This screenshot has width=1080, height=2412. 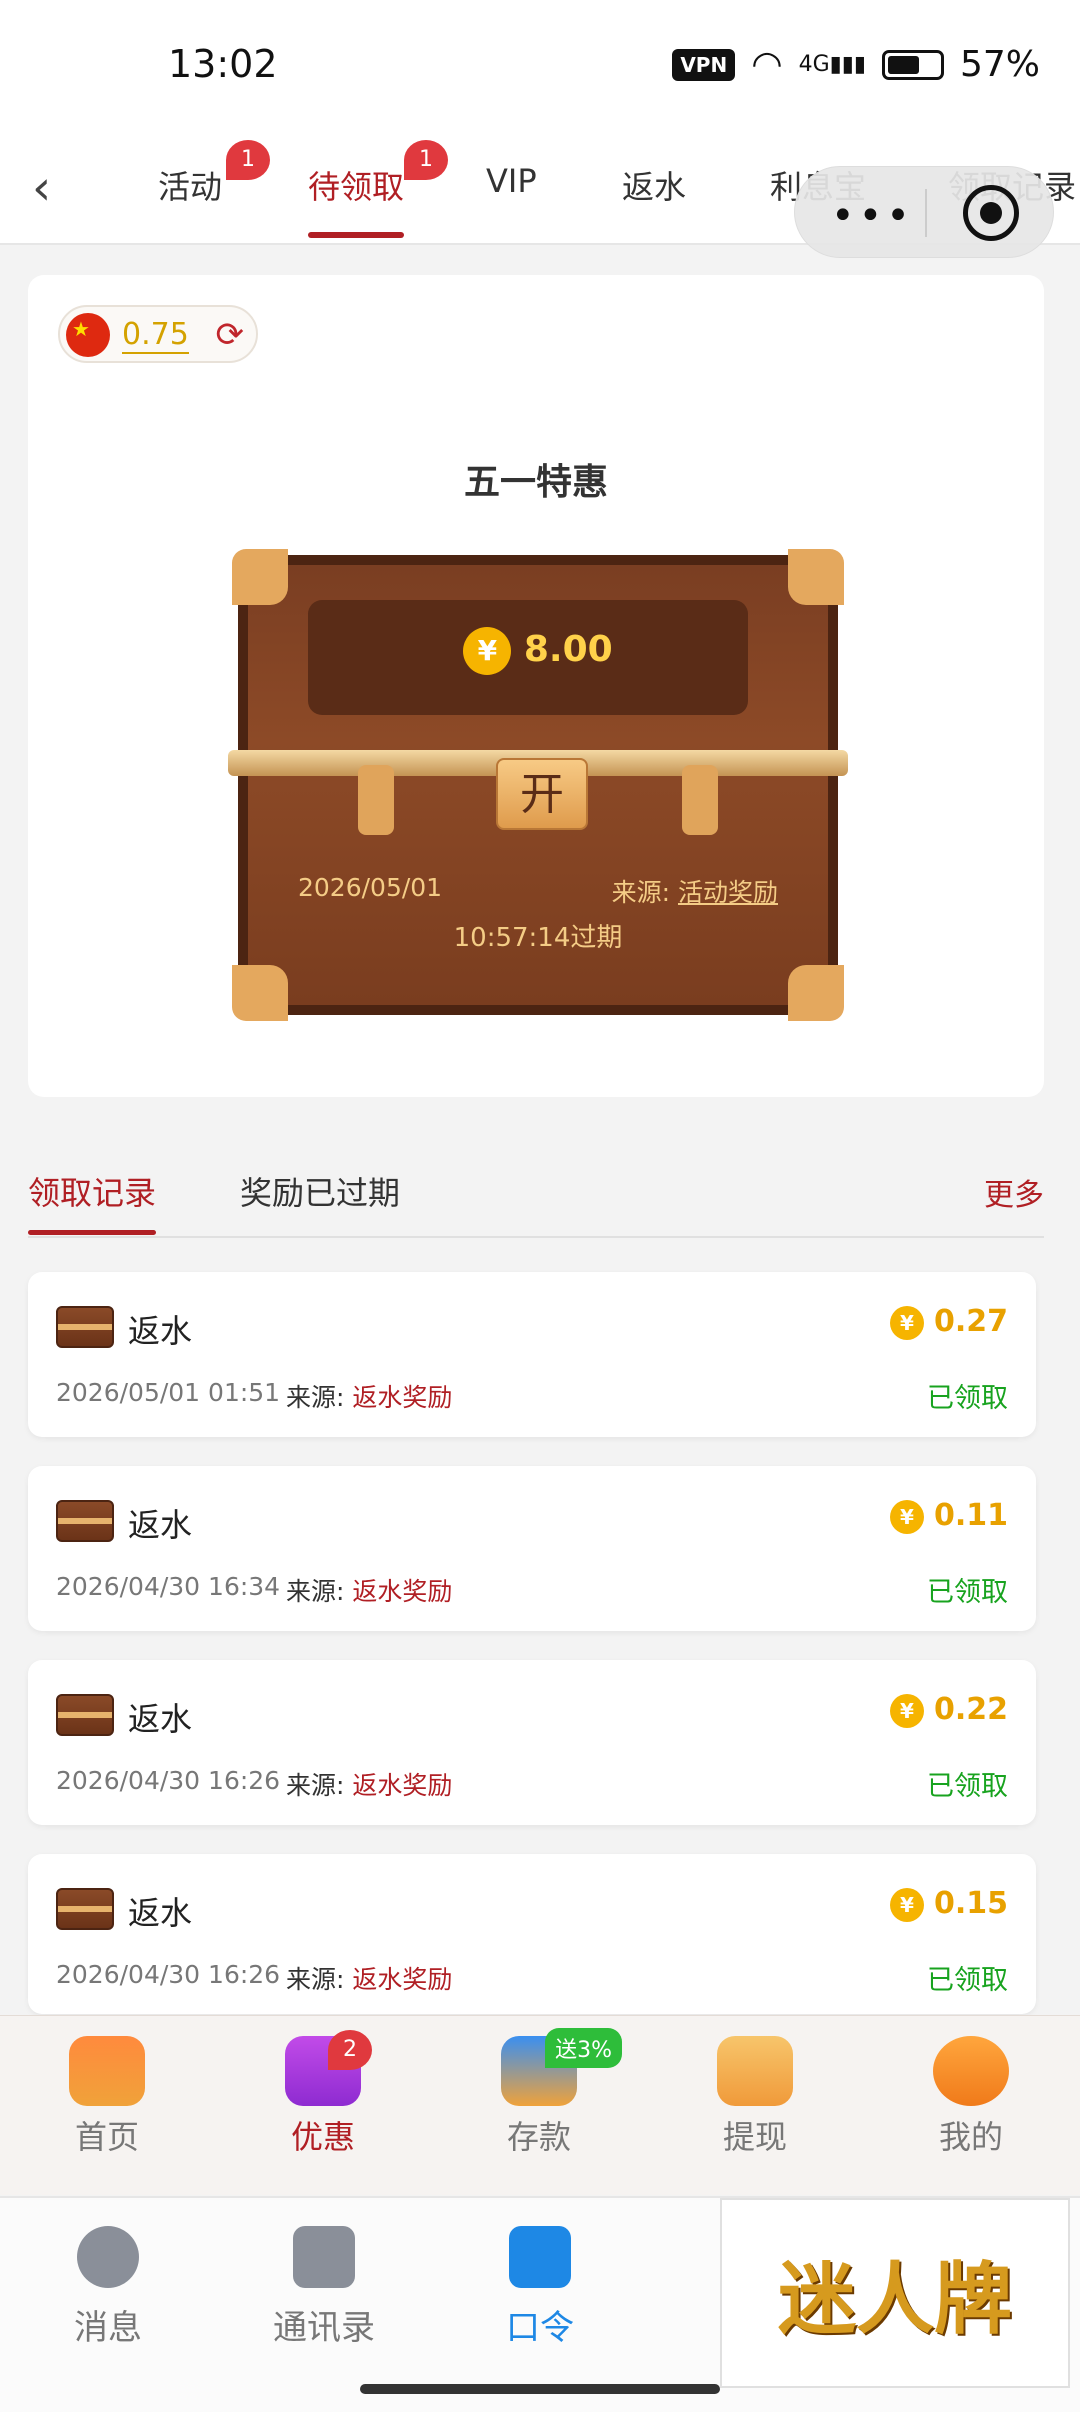 I want to click on battery-percent: 57%, so click(x=999, y=64).